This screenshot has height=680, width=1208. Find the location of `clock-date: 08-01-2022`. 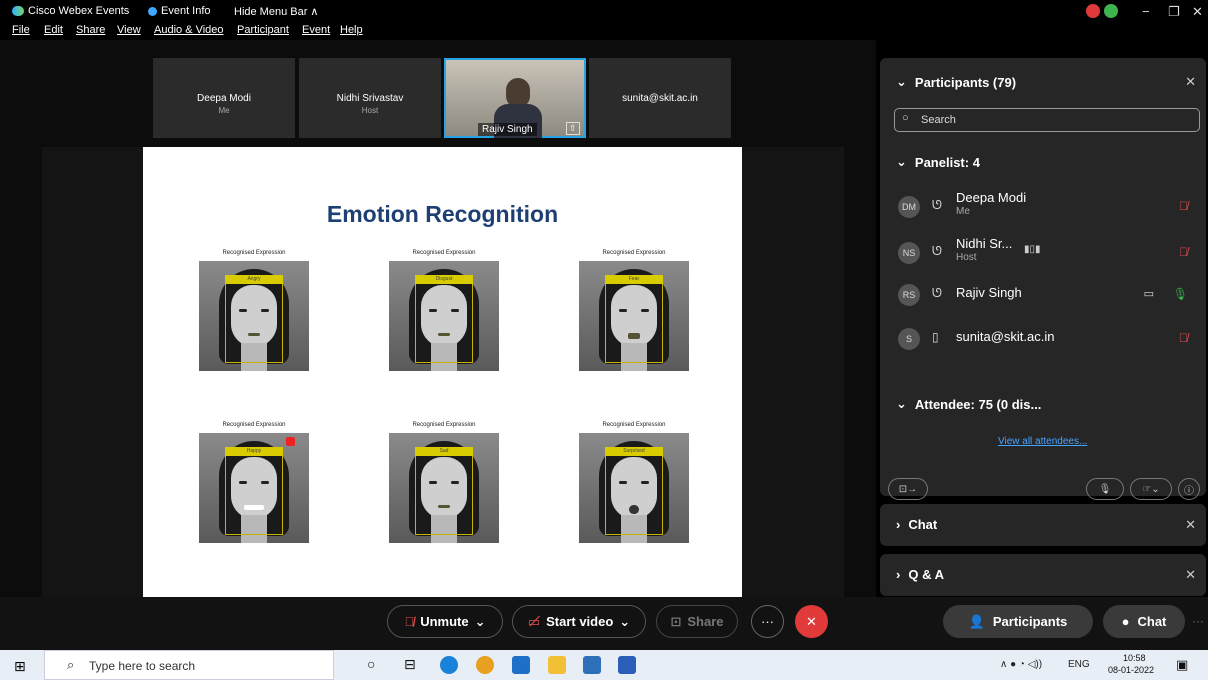

clock-date: 08-01-2022 is located at coordinates (1131, 670).